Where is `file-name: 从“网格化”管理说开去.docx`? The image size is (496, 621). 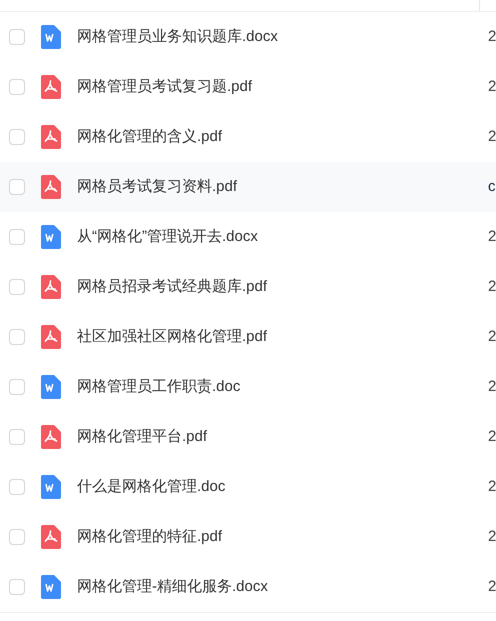 file-name: 从“网格化”管理说开去.docx is located at coordinates (167, 237).